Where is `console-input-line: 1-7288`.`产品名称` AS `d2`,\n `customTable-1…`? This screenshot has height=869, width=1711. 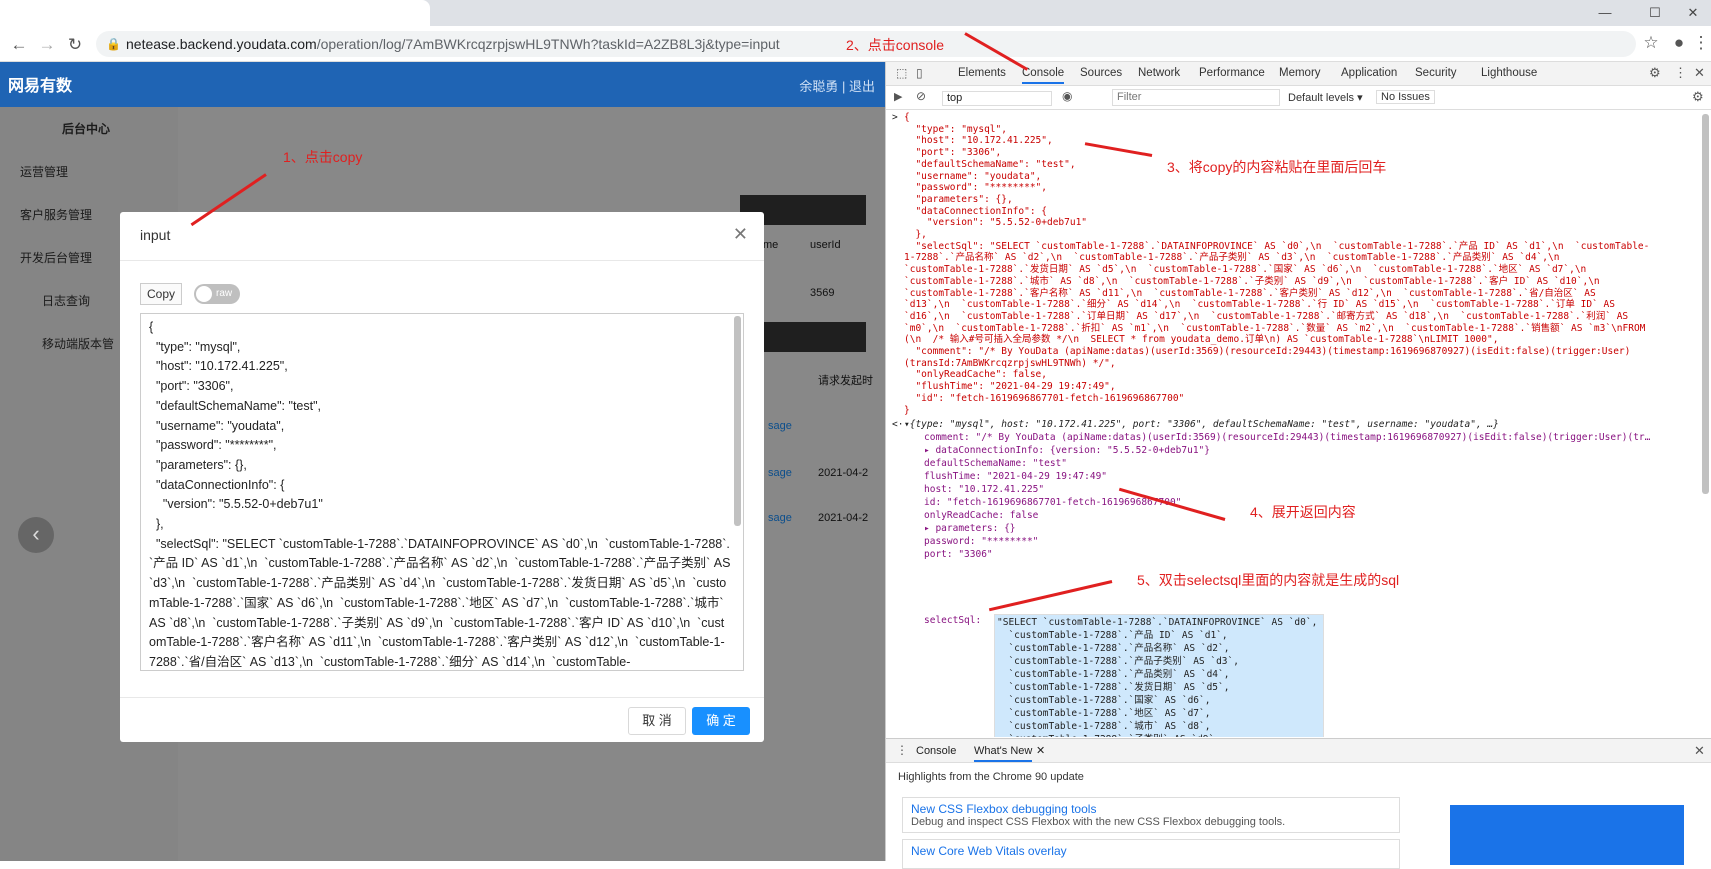 console-input-line: 1-7288`.`产品名称` AS `d2`,\n `customTable-1… is located at coordinates (1232, 258).